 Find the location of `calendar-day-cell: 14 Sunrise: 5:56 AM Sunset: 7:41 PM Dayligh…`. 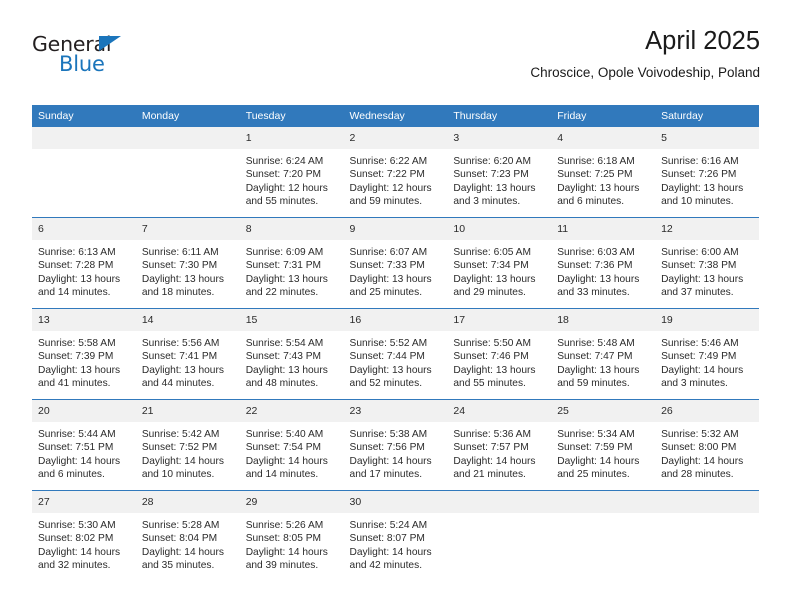

calendar-day-cell: 14 Sunrise: 5:56 AM Sunset: 7:41 PM Dayligh… is located at coordinates (187, 354).